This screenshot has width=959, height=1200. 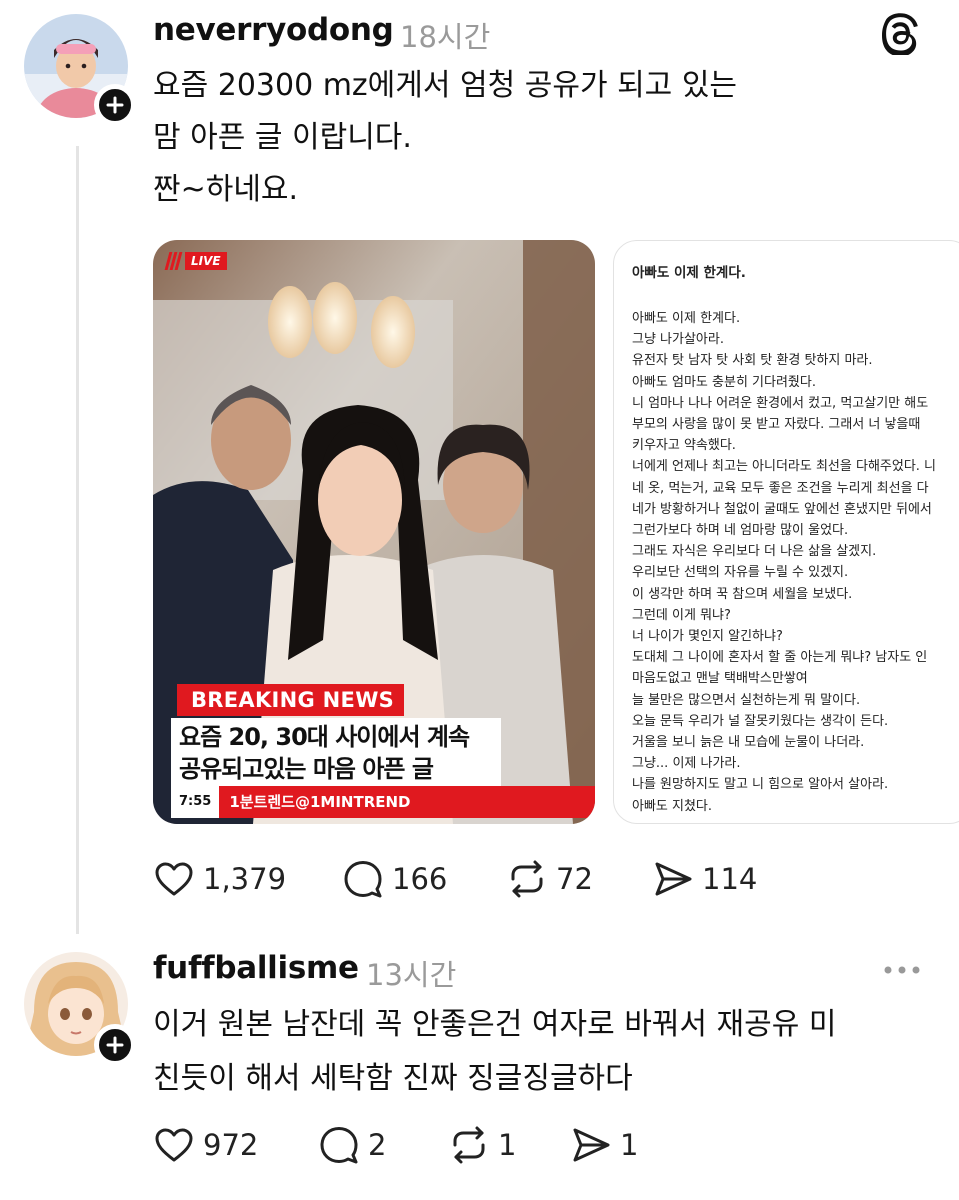 I want to click on like-button: 972, so click(x=205, y=1145).